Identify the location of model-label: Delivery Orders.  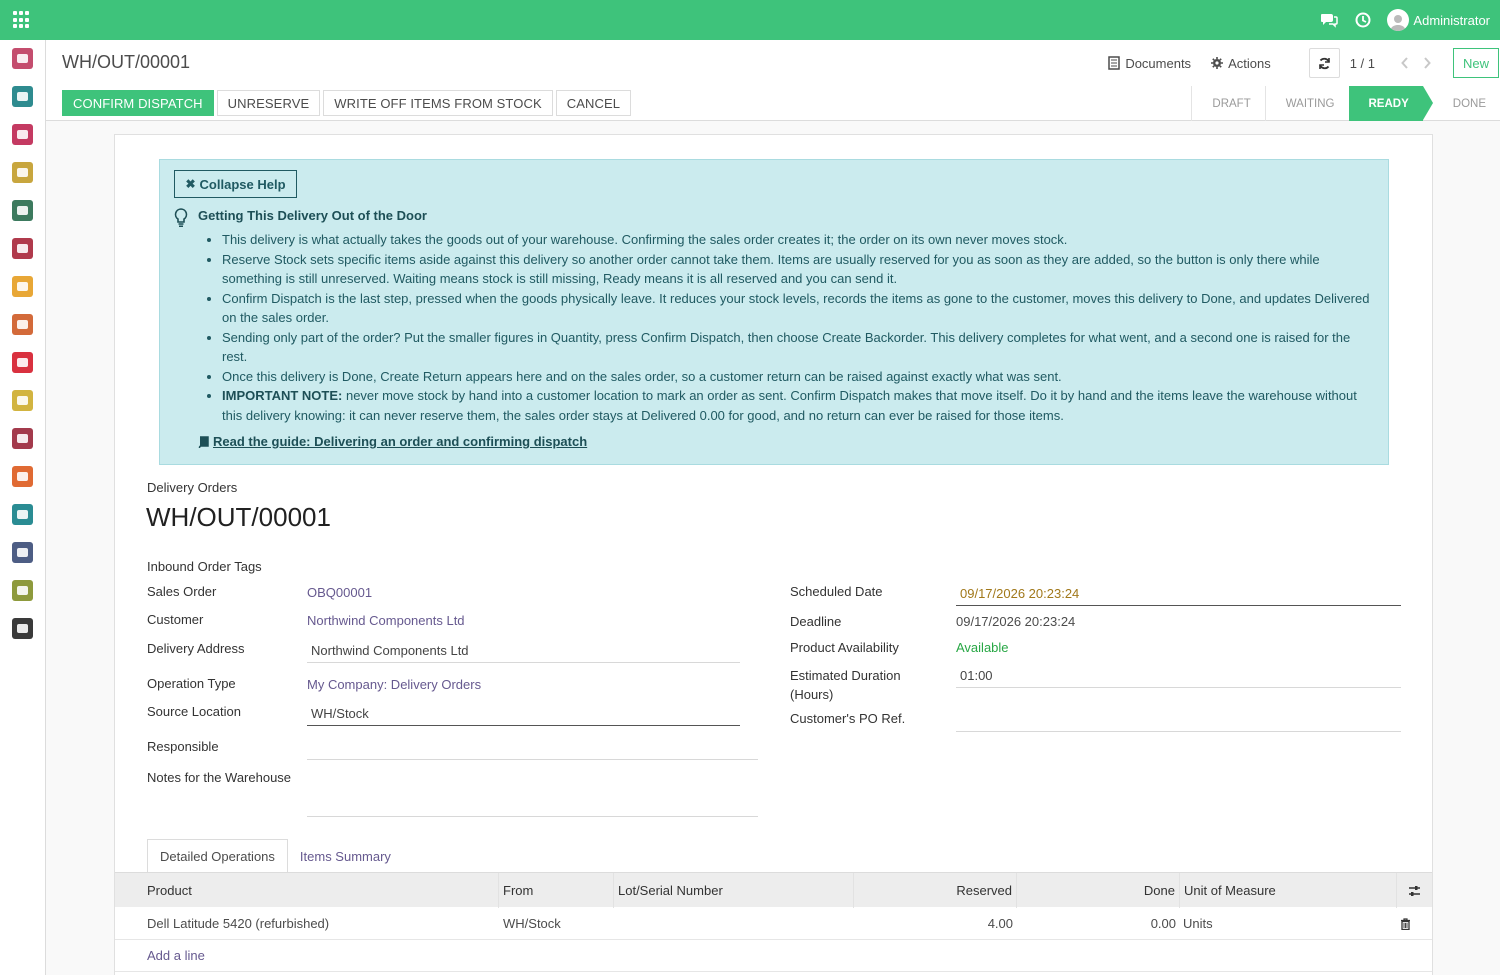
(192, 487).